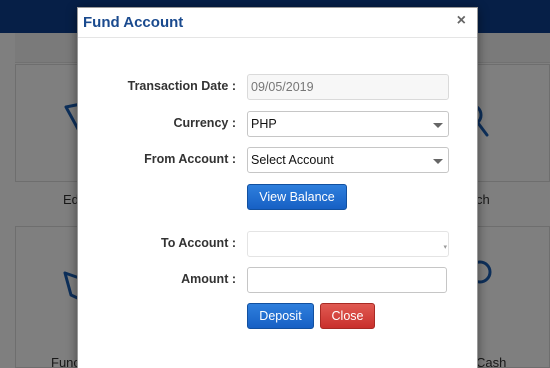 Image resolution: width=550 pixels, height=368 pixels. I want to click on to-account-field: ▾, so click(348, 244).